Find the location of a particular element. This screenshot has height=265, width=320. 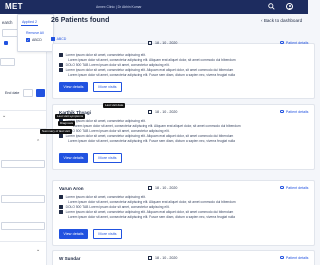

patient-name: W Sundar is located at coordinates (70, 258).